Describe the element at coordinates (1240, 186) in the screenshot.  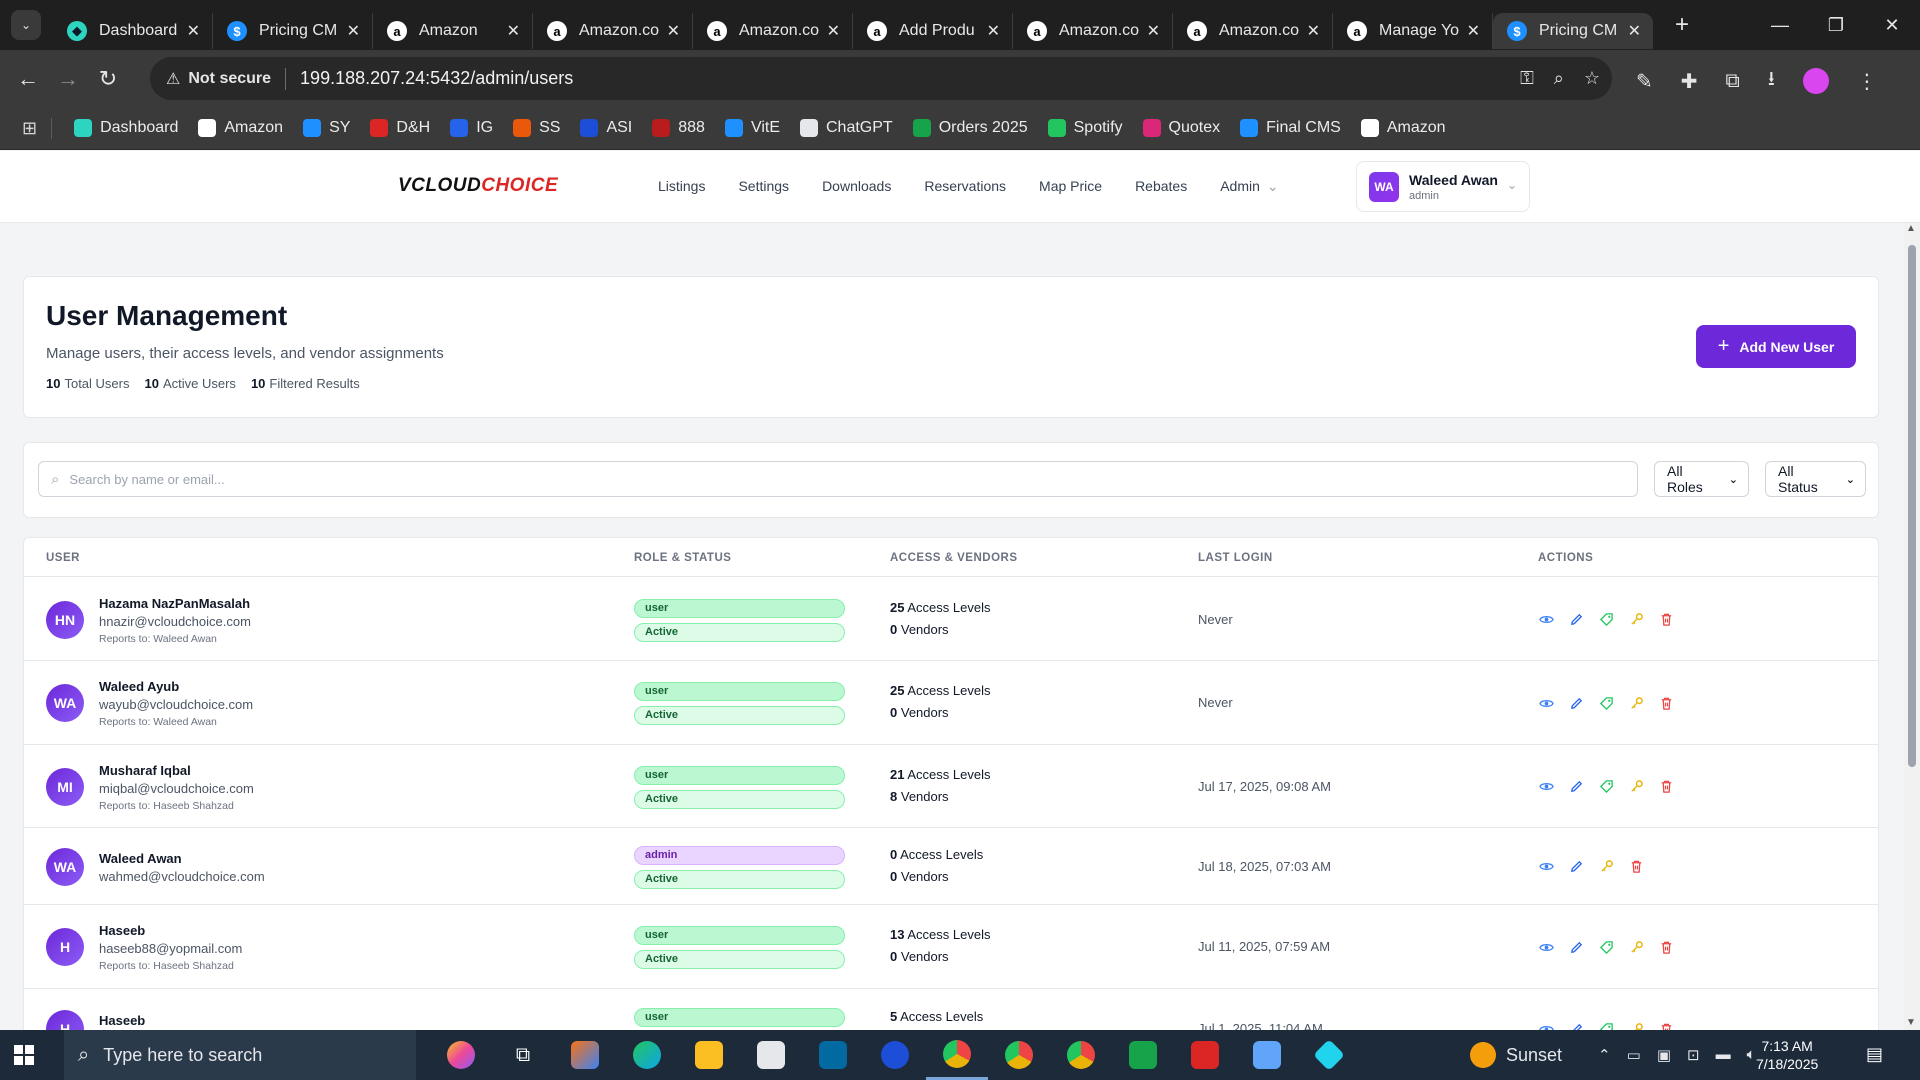
I see `nav-link-admin: Admin` at that location.